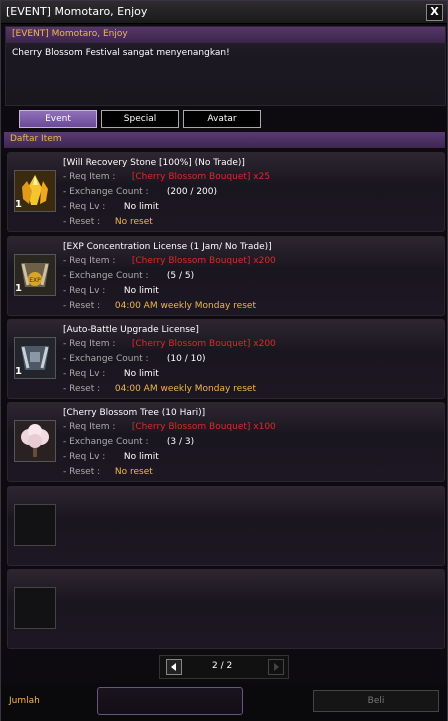 This screenshot has height=721, width=448. I want to click on prev-page-button, so click(174, 667).